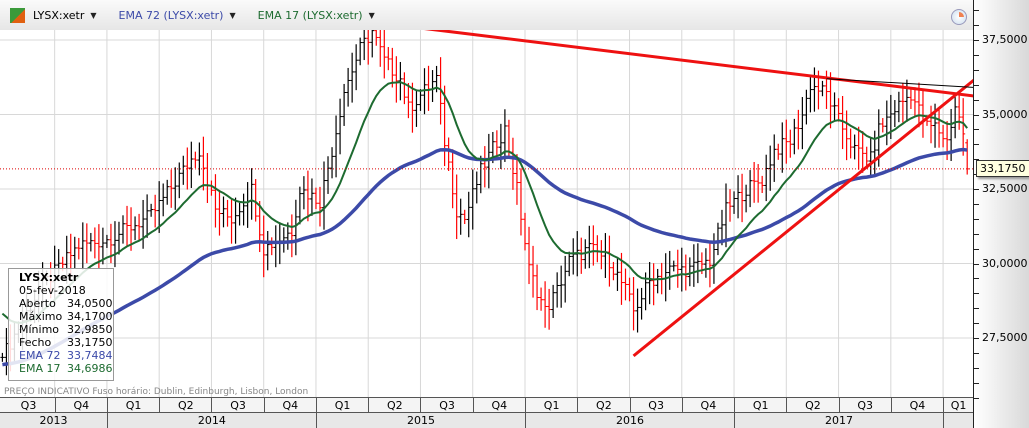  What do you see at coordinates (838, 420) in the screenshot?
I see `year-label: 2017` at bounding box center [838, 420].